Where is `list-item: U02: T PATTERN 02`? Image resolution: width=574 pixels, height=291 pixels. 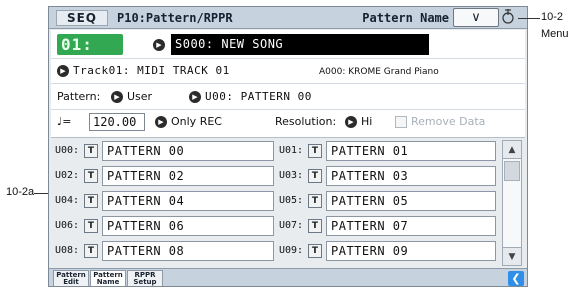
list-item: U02: T PATTERN 02 is located at coordinates (165, 176).